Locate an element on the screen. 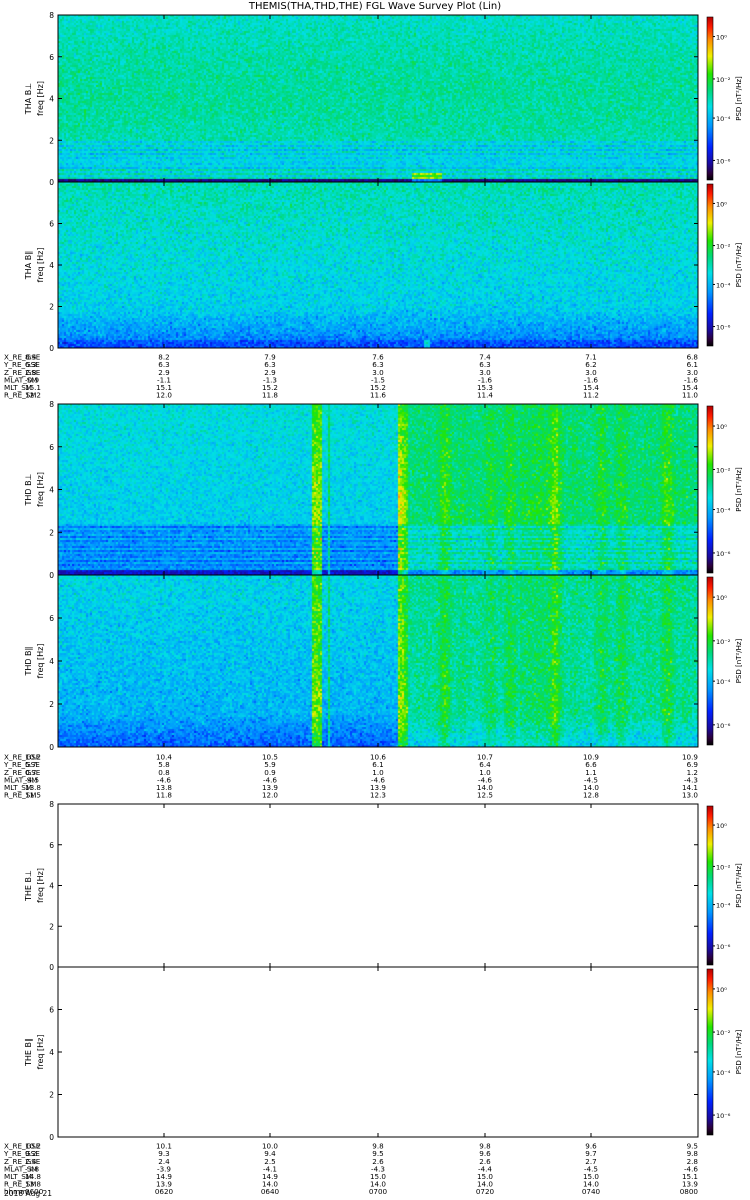  panel-name-label: THA B⊥ is located at coordinates (28, 99).